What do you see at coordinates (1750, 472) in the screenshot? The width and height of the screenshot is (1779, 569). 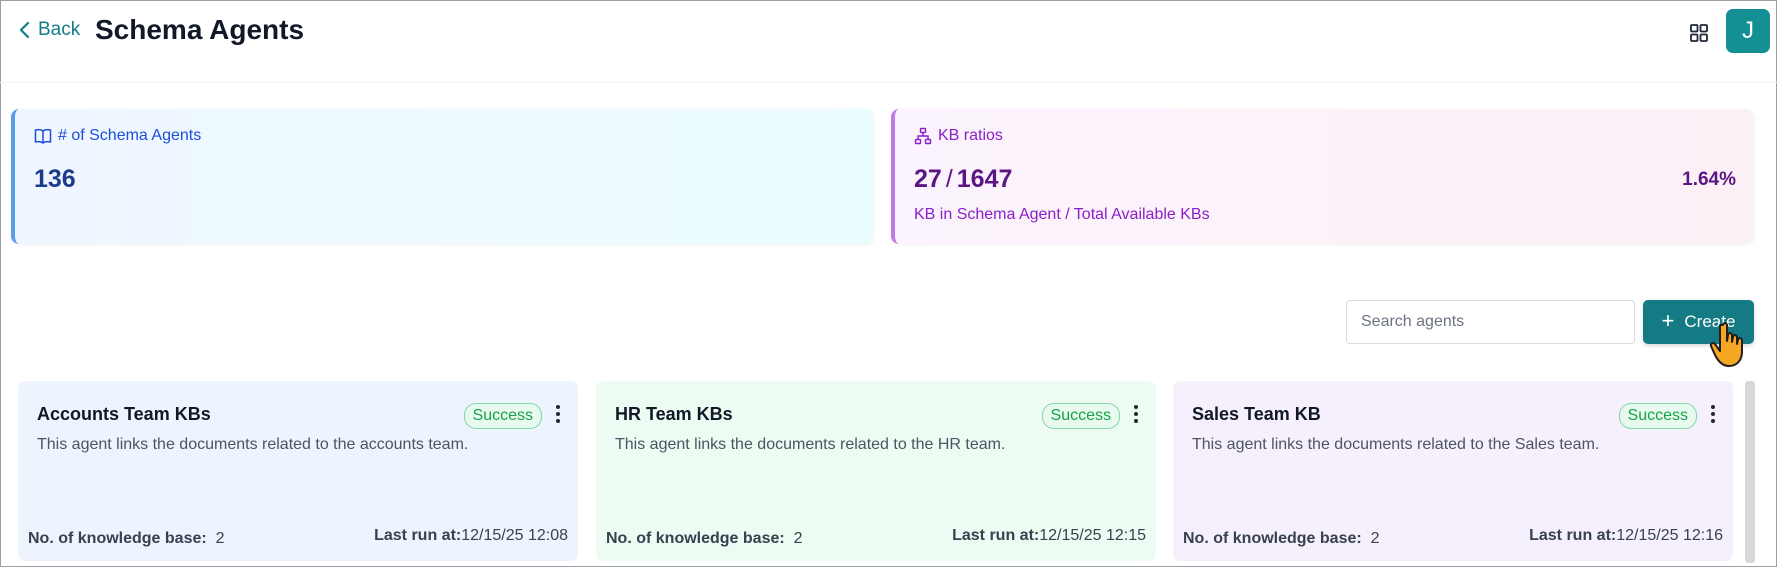 I see `scrollbar` at bounding box center [1750, 472].